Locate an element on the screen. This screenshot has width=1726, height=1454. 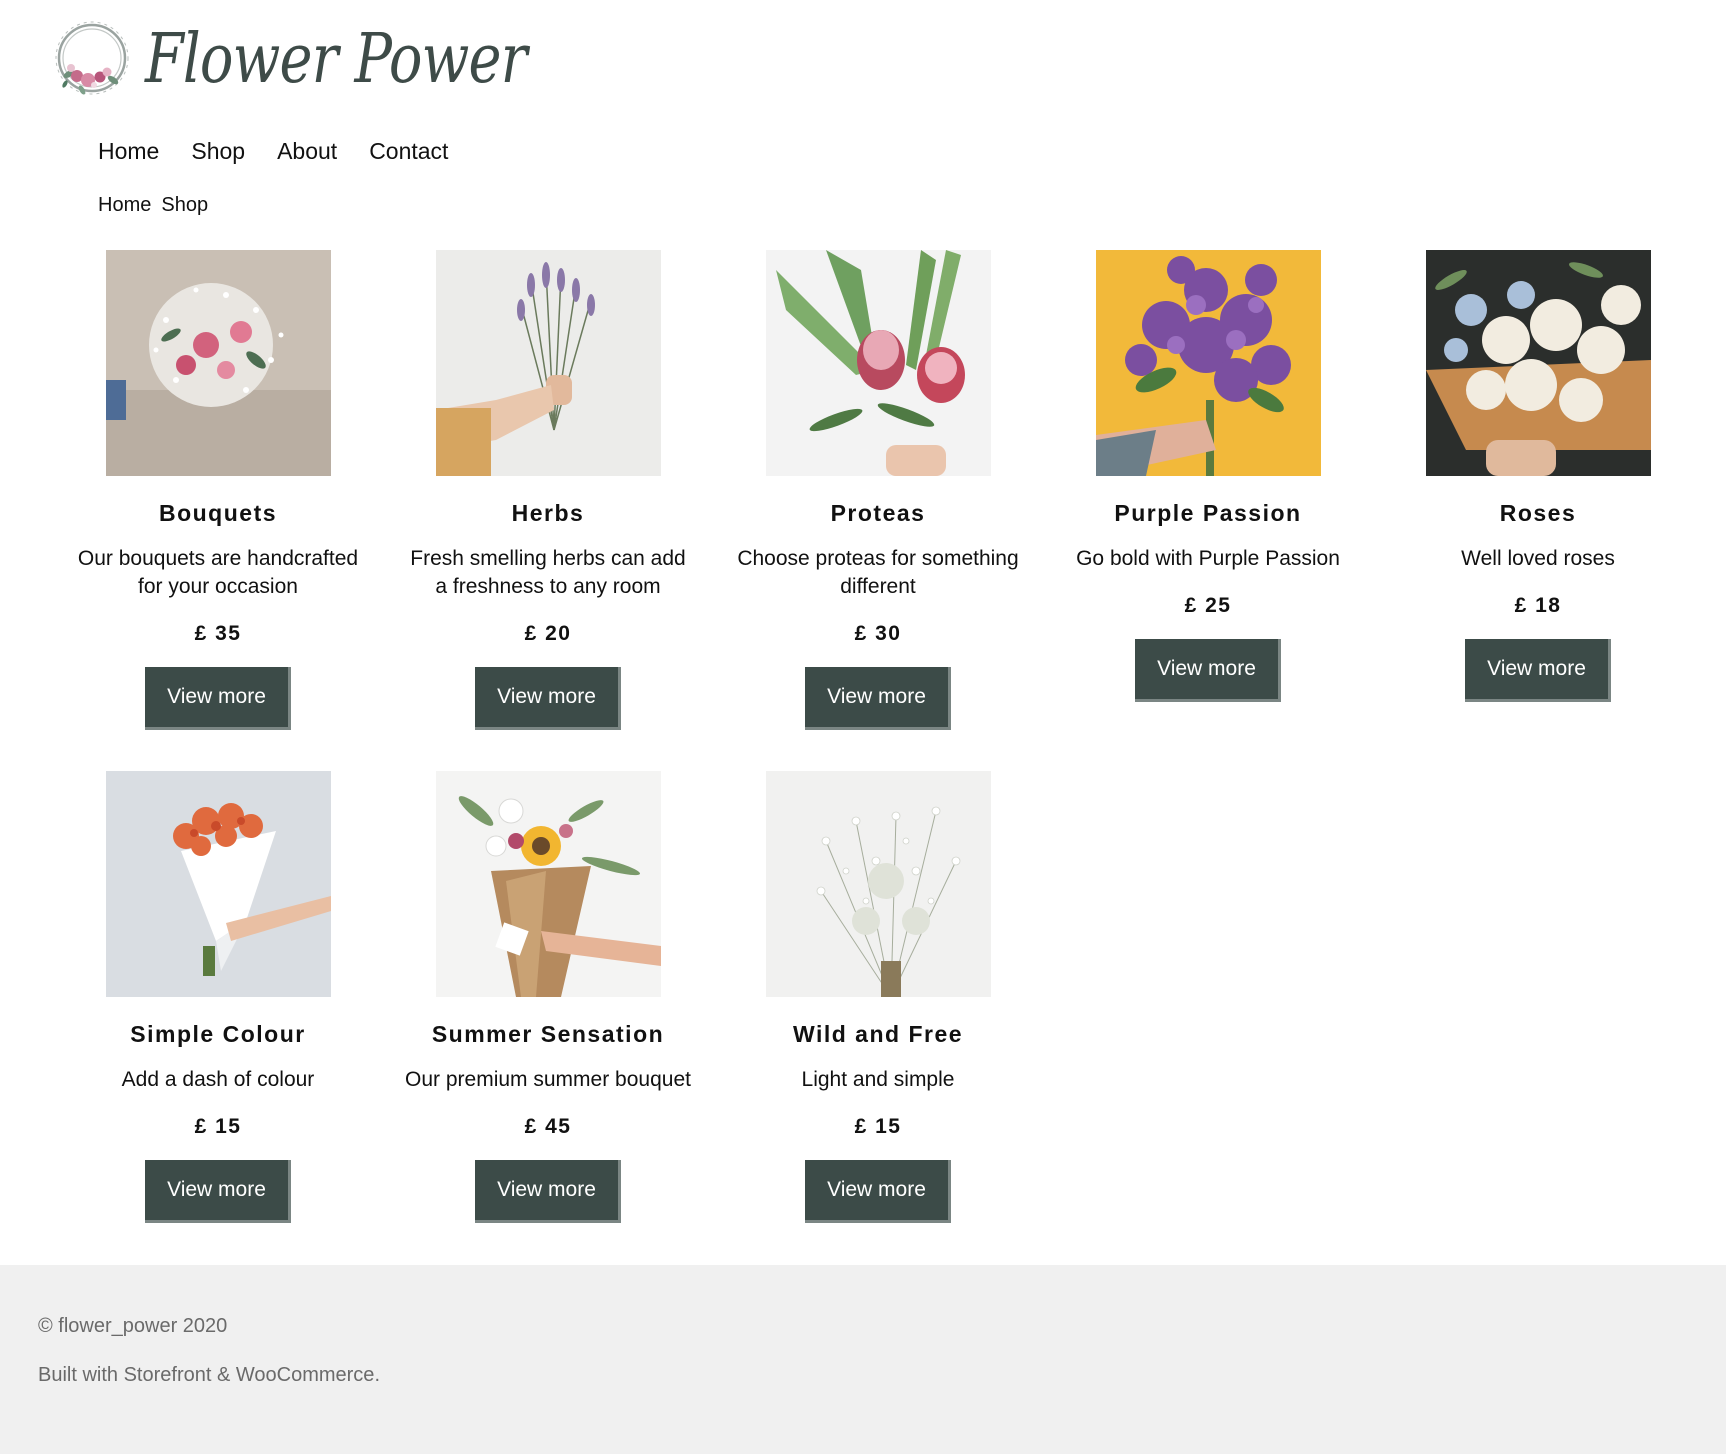
orange-flowers-image is located at coordinates (218, 884).